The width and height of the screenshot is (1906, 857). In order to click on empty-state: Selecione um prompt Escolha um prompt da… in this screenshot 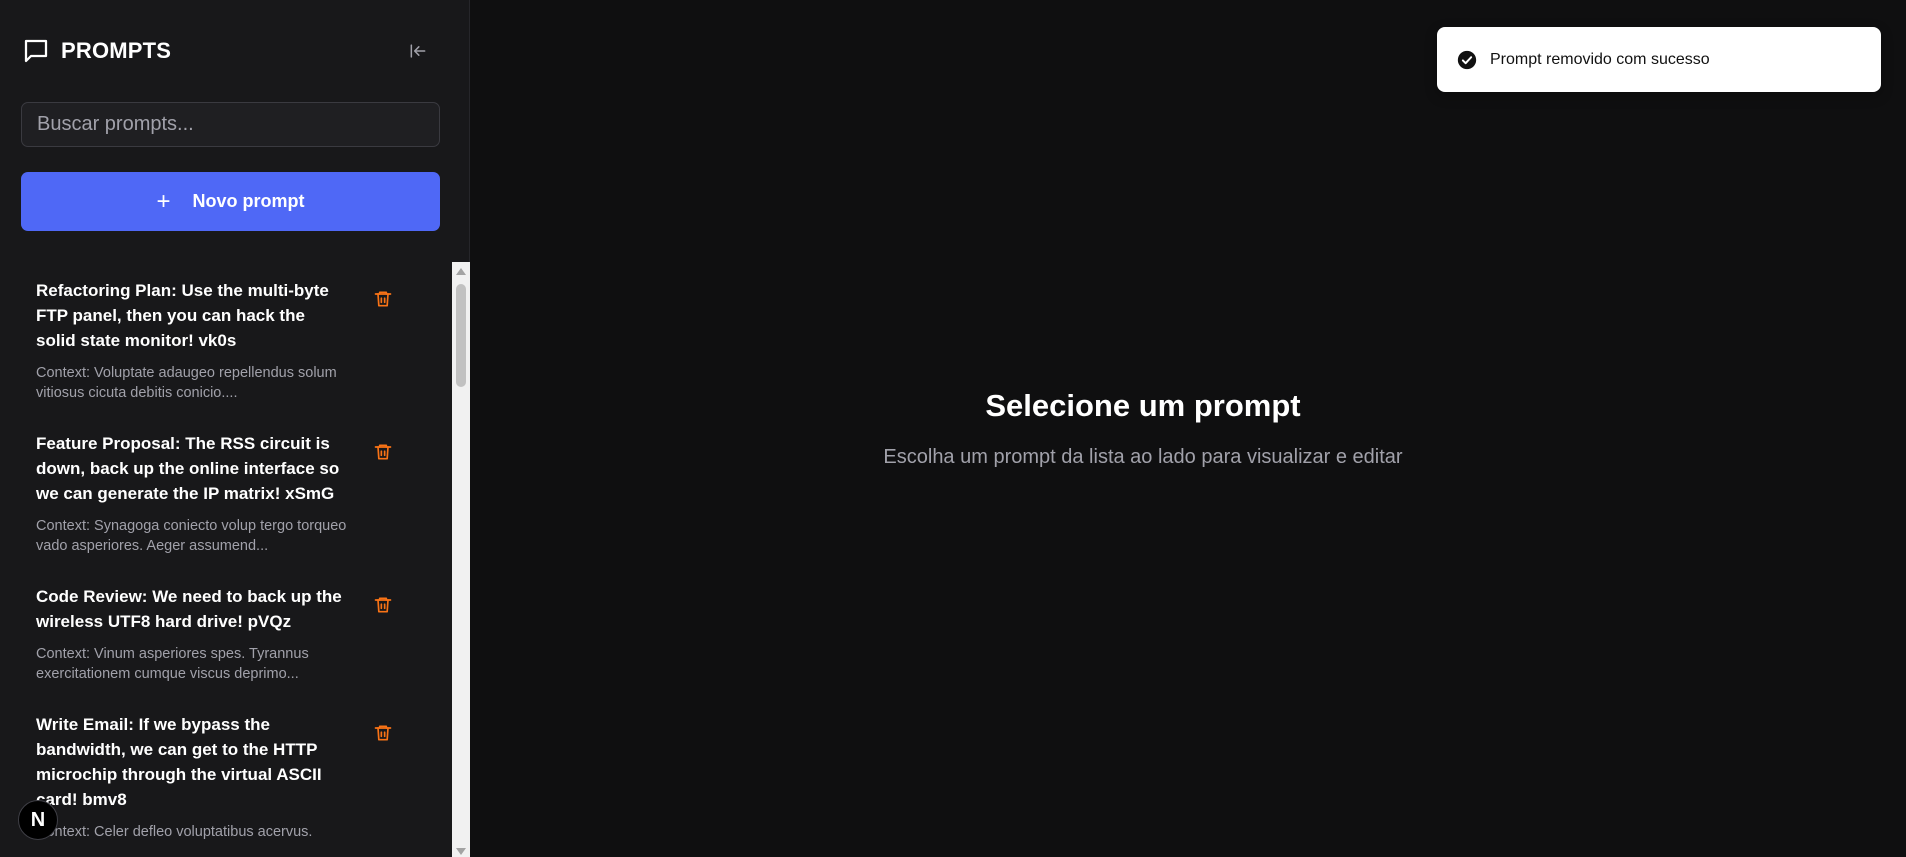, I will do `click(1143, 428)`.